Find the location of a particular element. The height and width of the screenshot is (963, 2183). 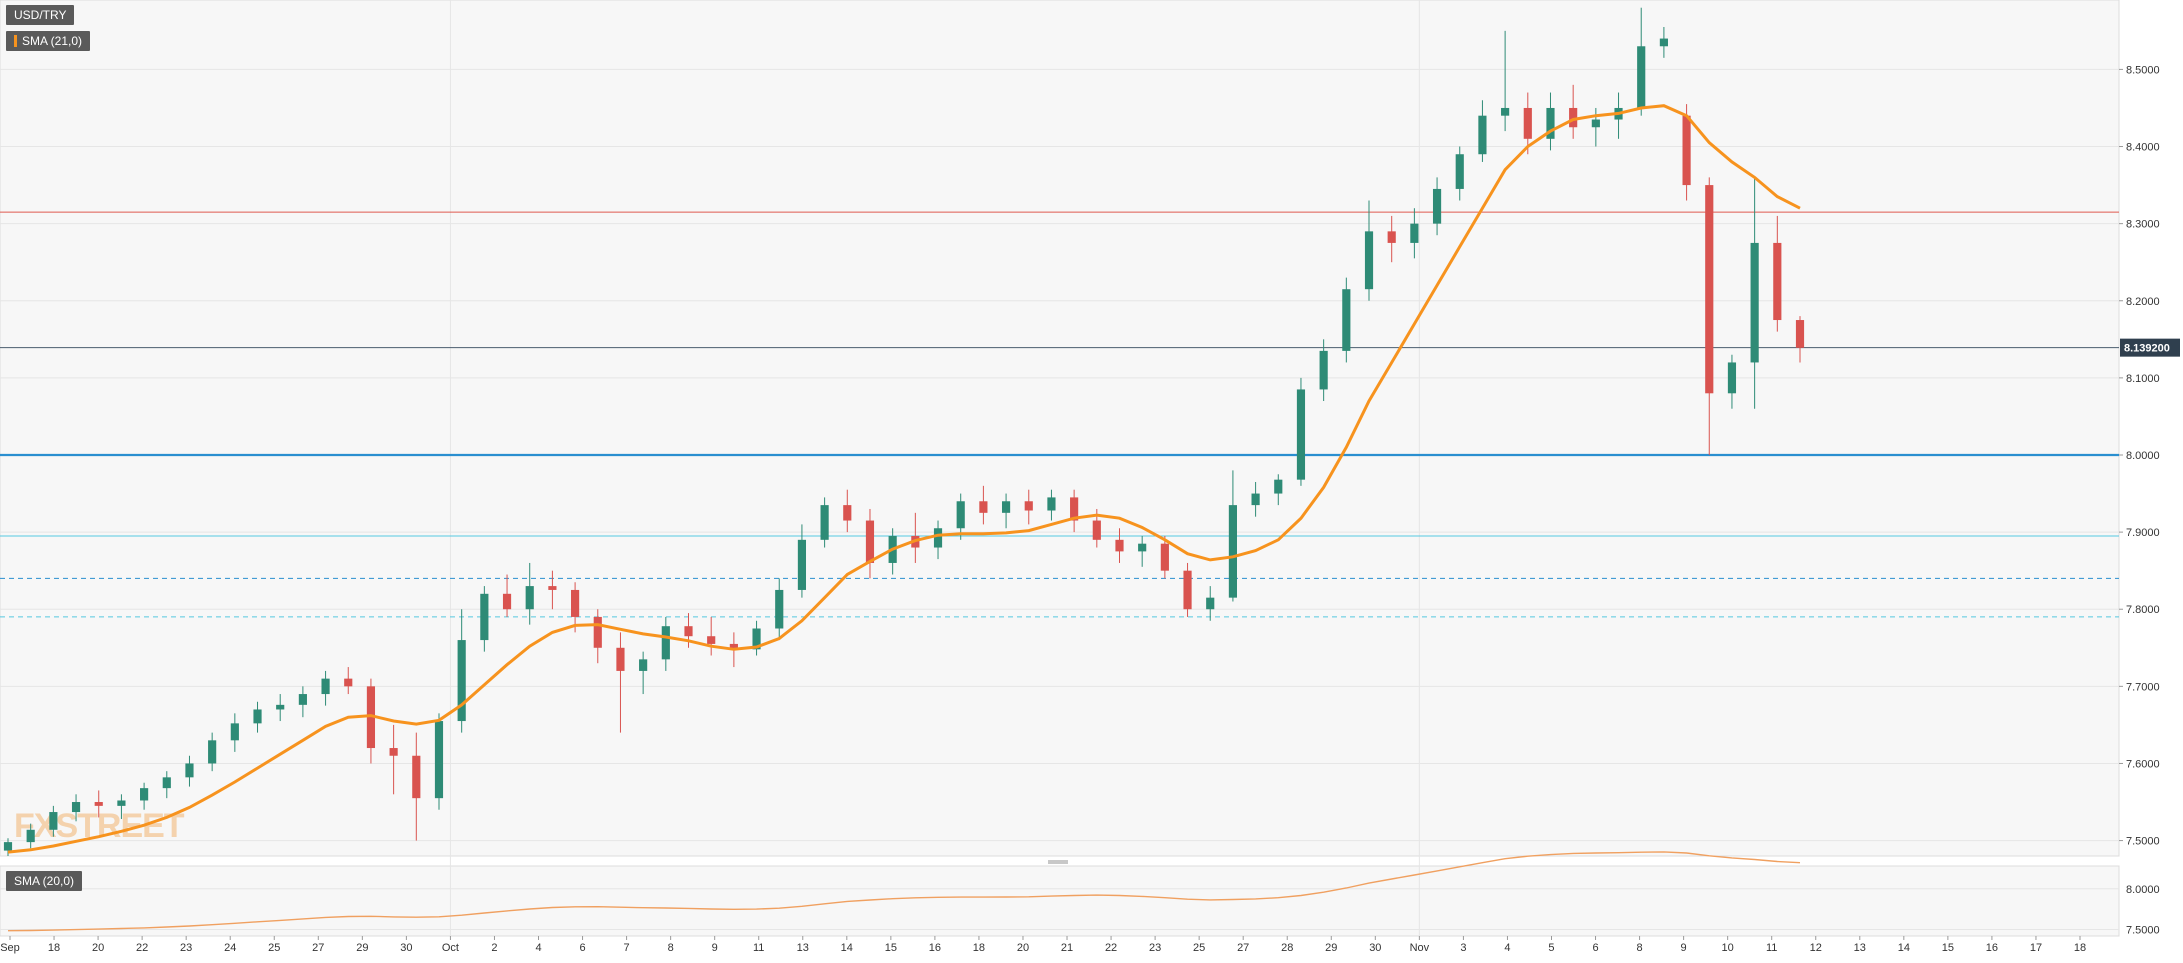

x-tick-label: 21 is located at coordinates (1067, 948).